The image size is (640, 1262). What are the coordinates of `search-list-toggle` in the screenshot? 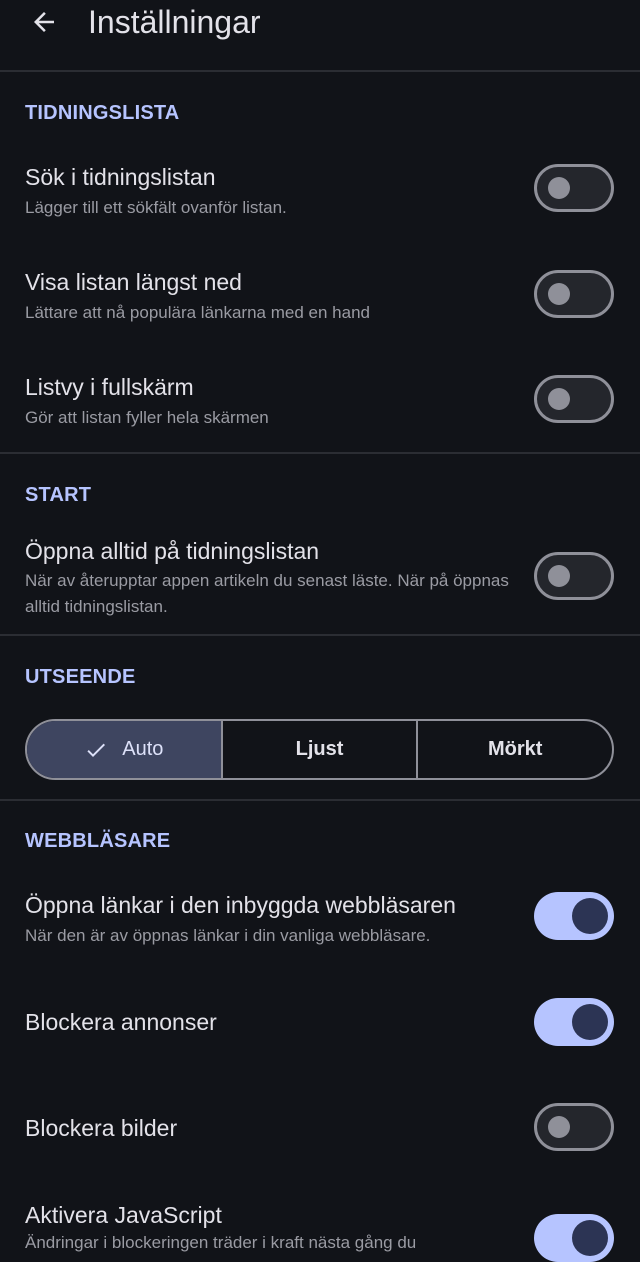 It's located at (574, 188).